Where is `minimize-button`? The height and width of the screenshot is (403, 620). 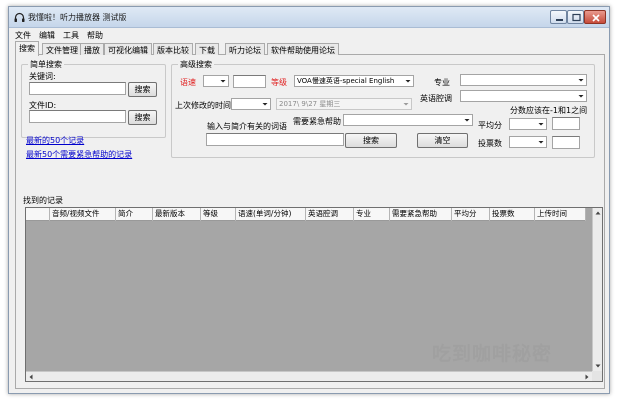
minimize-button is located at coordinates (558, 17).